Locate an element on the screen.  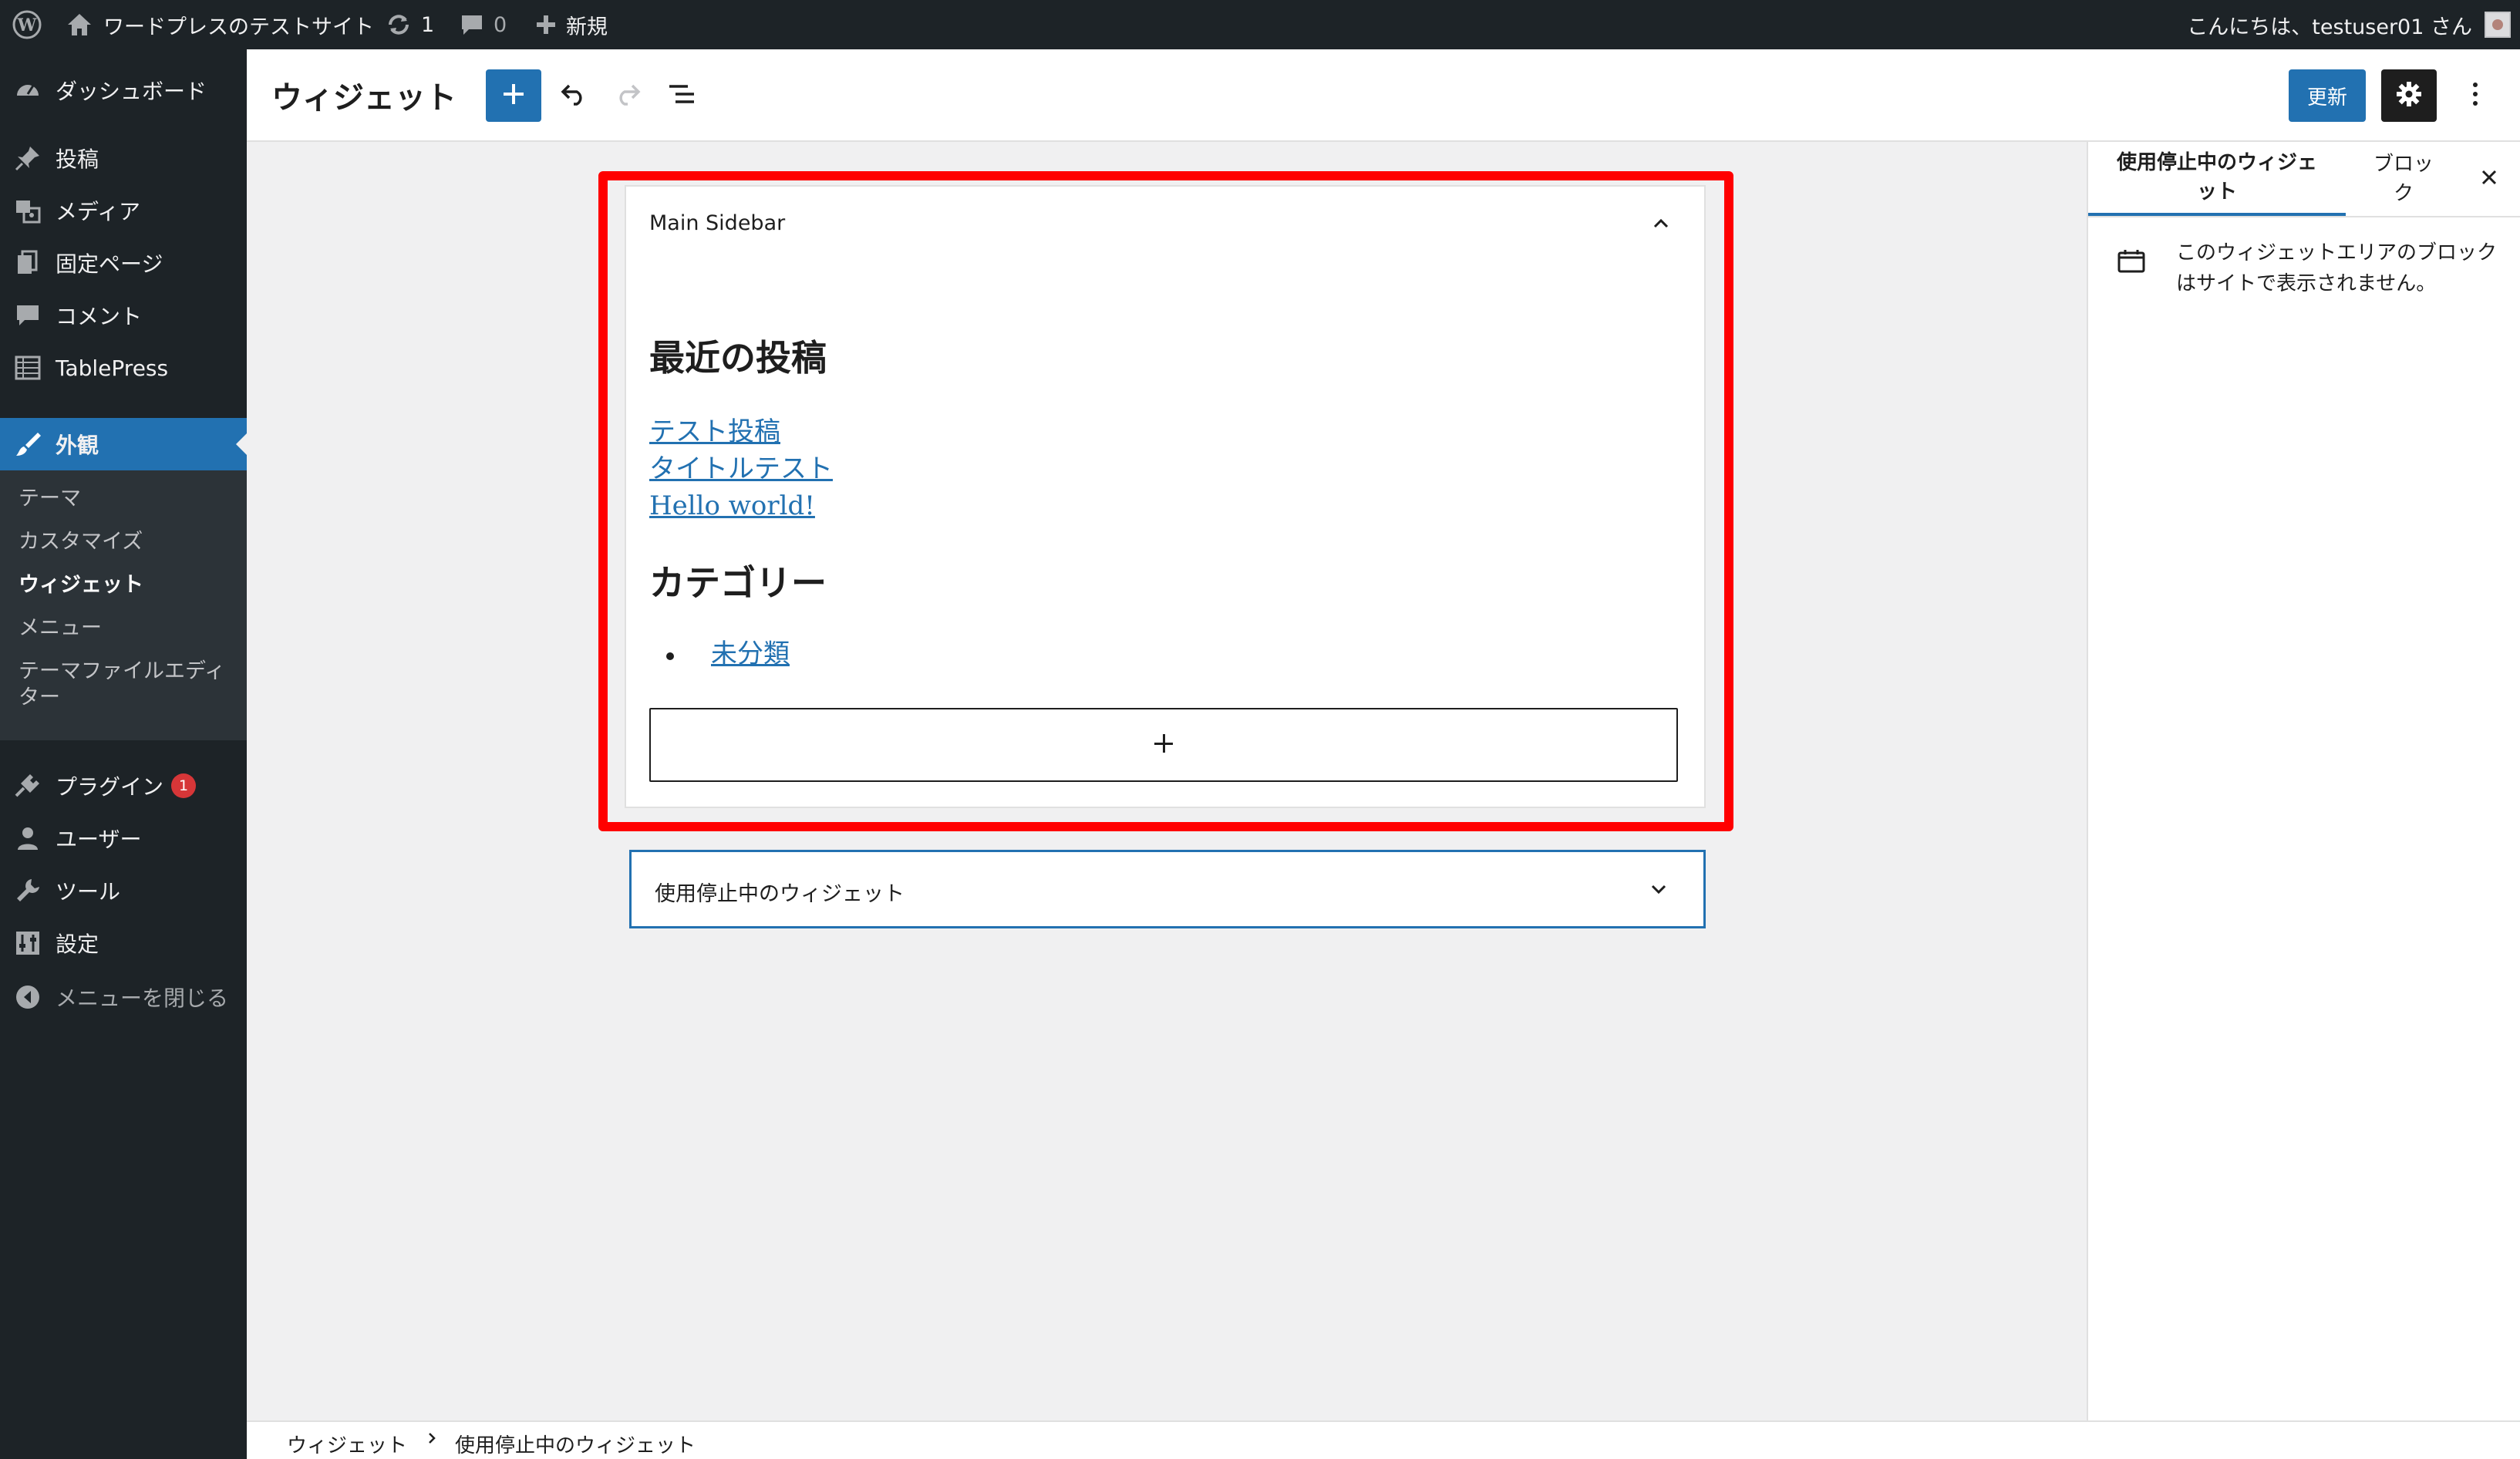
categories-heading: カテゴリー is located at coordinates (738, 583).